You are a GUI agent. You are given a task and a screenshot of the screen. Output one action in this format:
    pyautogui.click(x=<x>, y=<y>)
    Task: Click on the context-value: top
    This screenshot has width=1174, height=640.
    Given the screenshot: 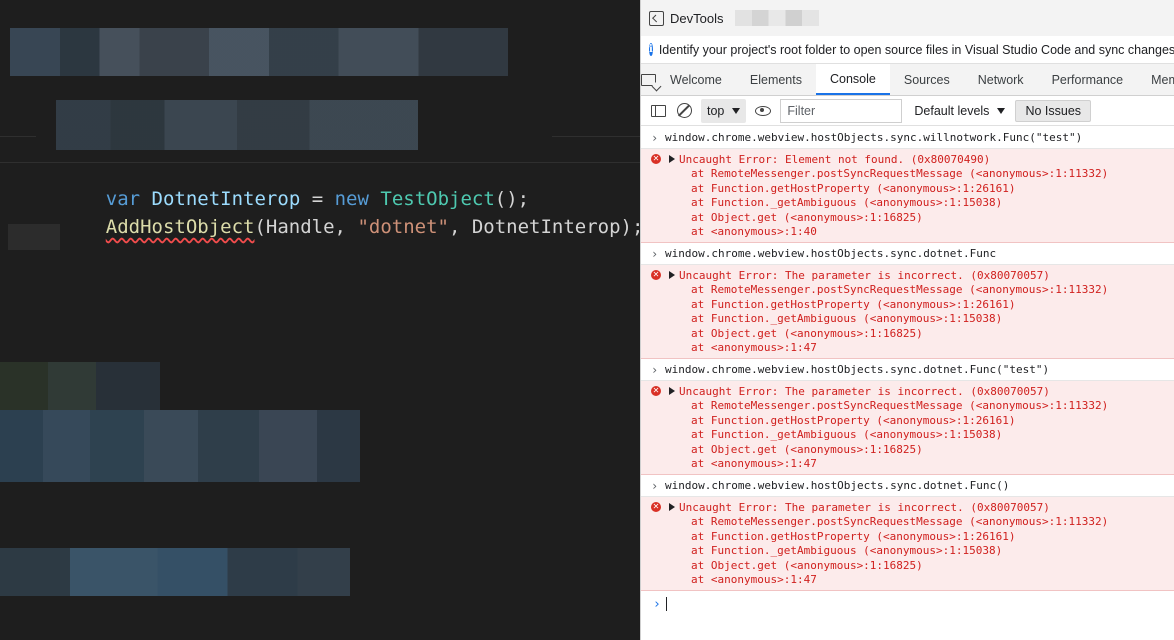 What is the action you would take?
    pyautogui.click(x=716, y=110)
    